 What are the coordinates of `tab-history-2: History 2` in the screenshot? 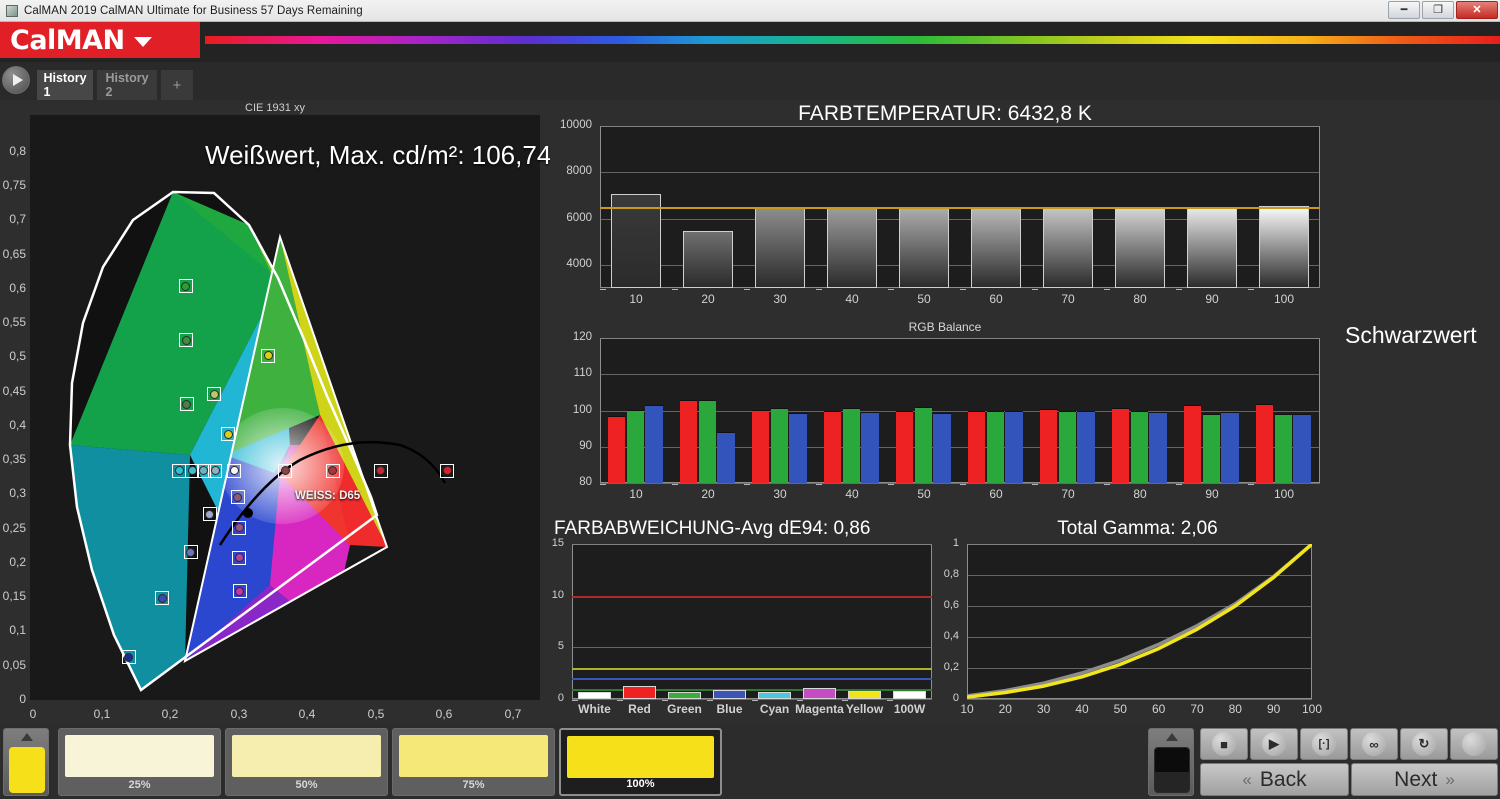 It's located at (127, 85).